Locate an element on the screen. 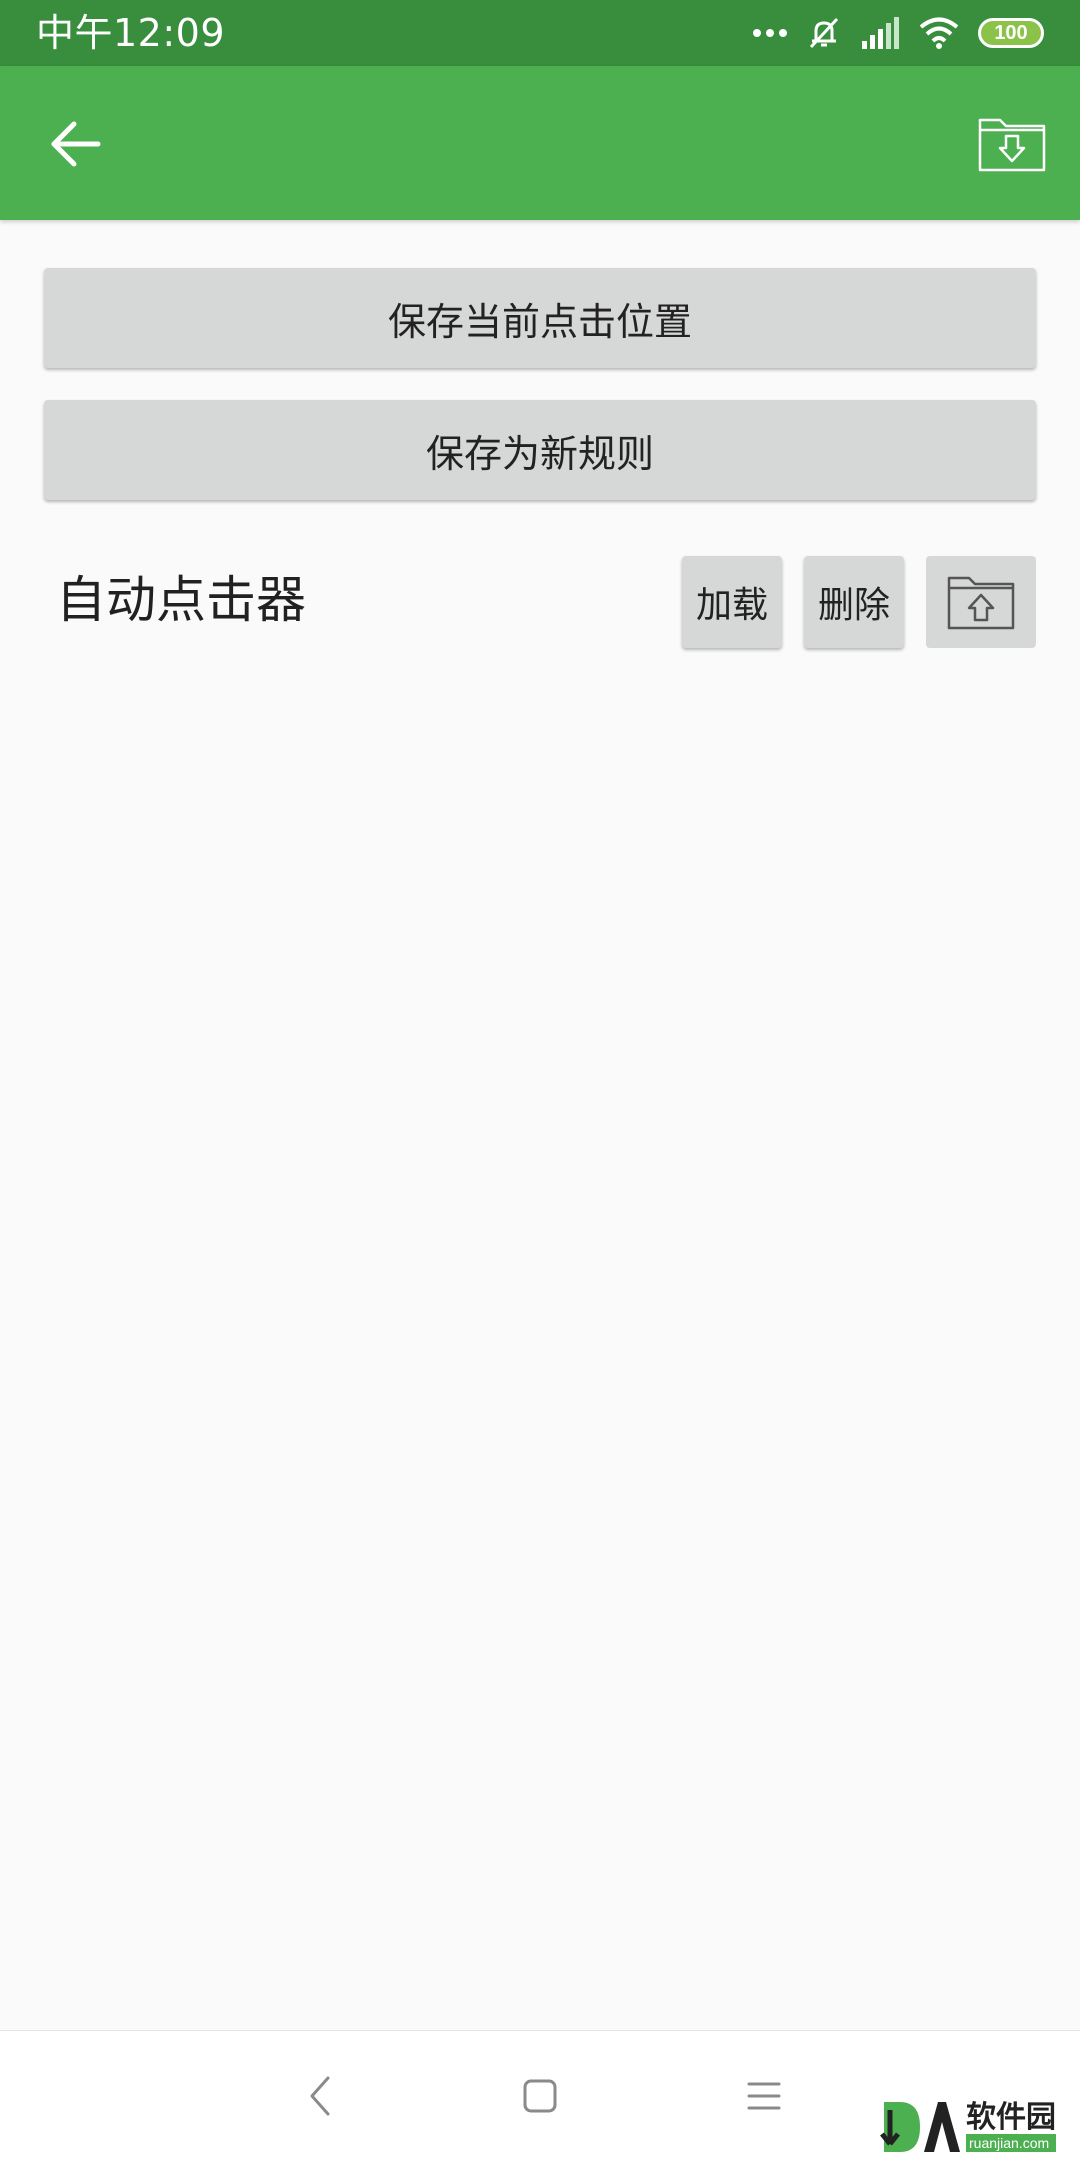  nav-menu-icon is located at coordinates (764, 2096).